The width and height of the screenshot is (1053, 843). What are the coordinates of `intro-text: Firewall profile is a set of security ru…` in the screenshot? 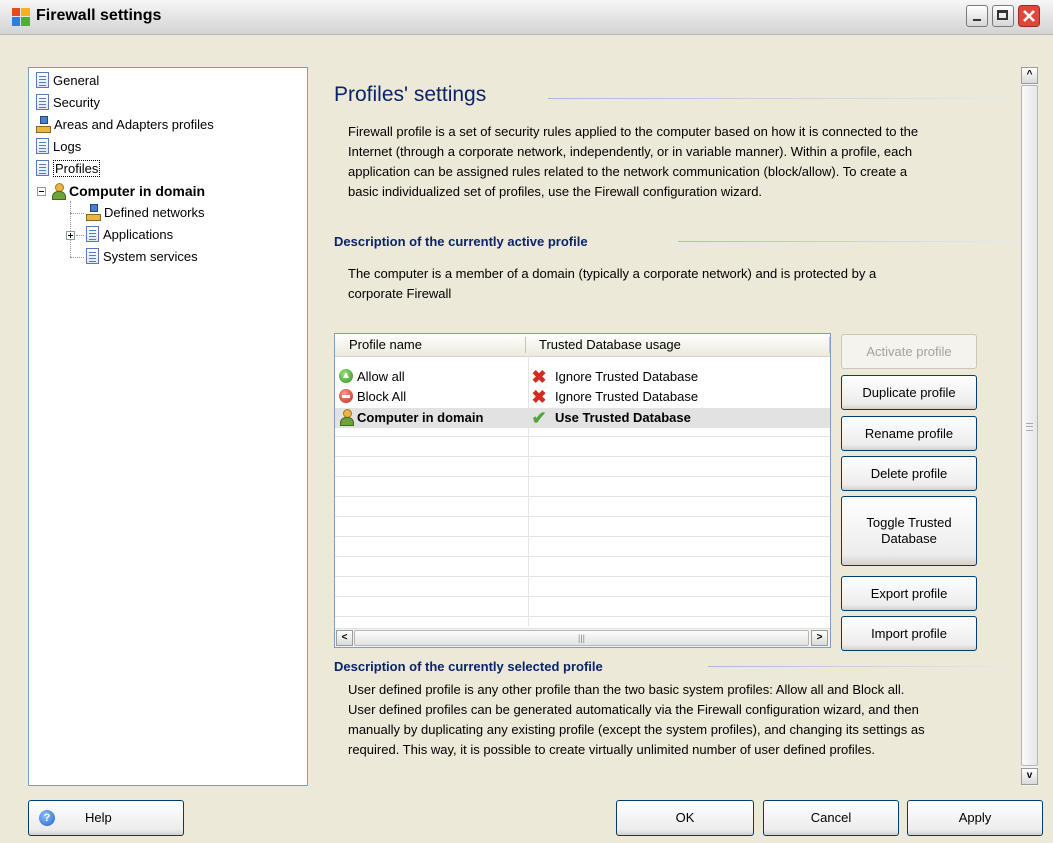 It's located at (633, 161).